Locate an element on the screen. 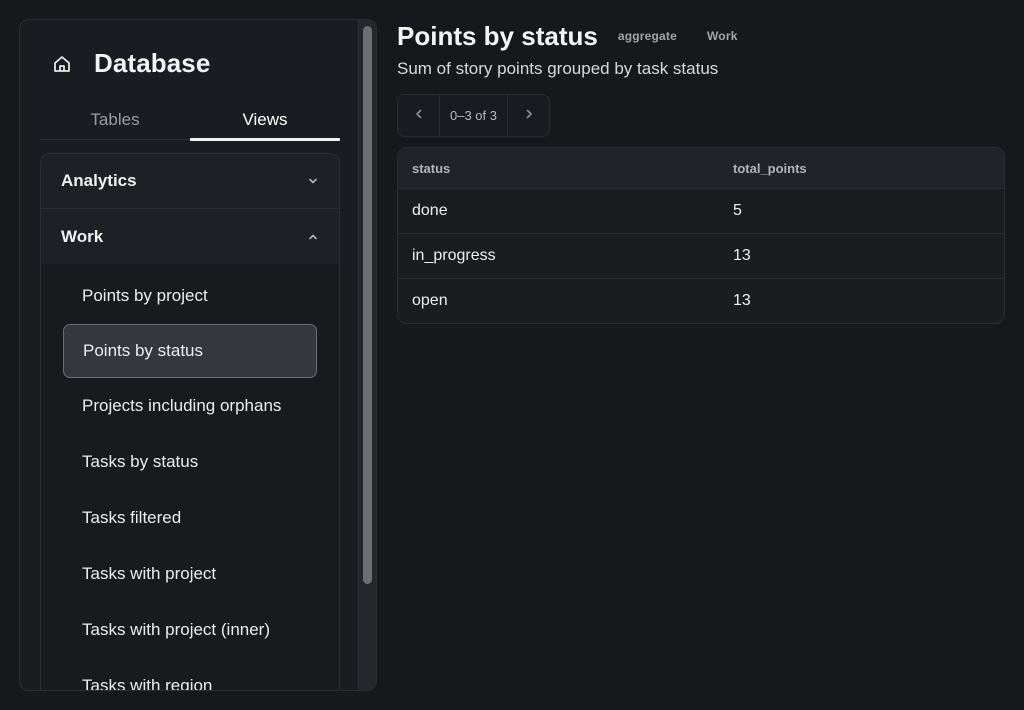 The image size is (1024, 710). nav-item-projects-including-orphans: Projects including orphans is located at coordinates (190, 406).